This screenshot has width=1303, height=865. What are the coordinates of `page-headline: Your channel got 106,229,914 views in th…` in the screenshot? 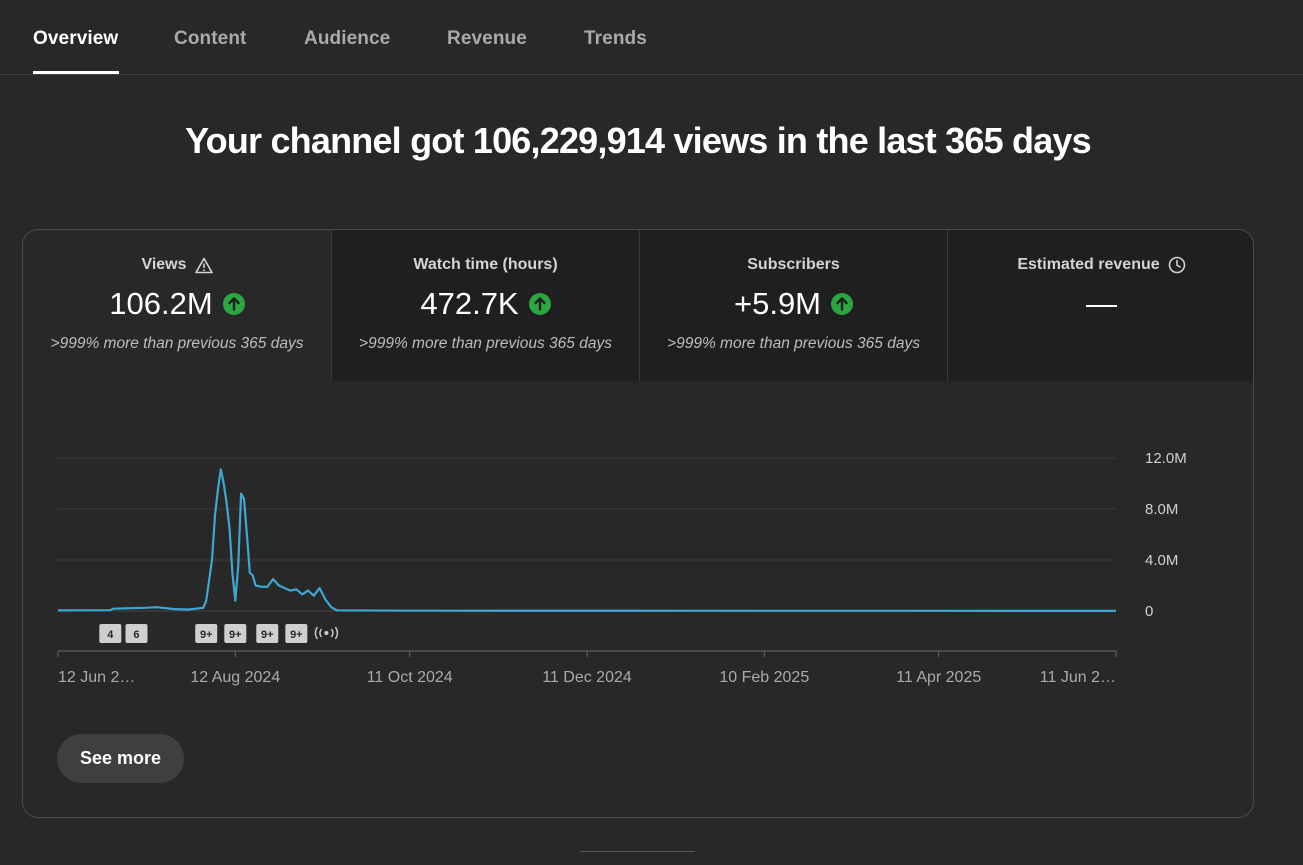 It's located at (638, 140).